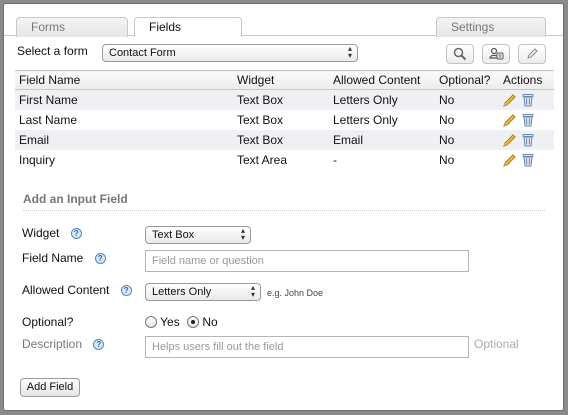  I want to click on tab-fields: Fields, so click(188, 27).